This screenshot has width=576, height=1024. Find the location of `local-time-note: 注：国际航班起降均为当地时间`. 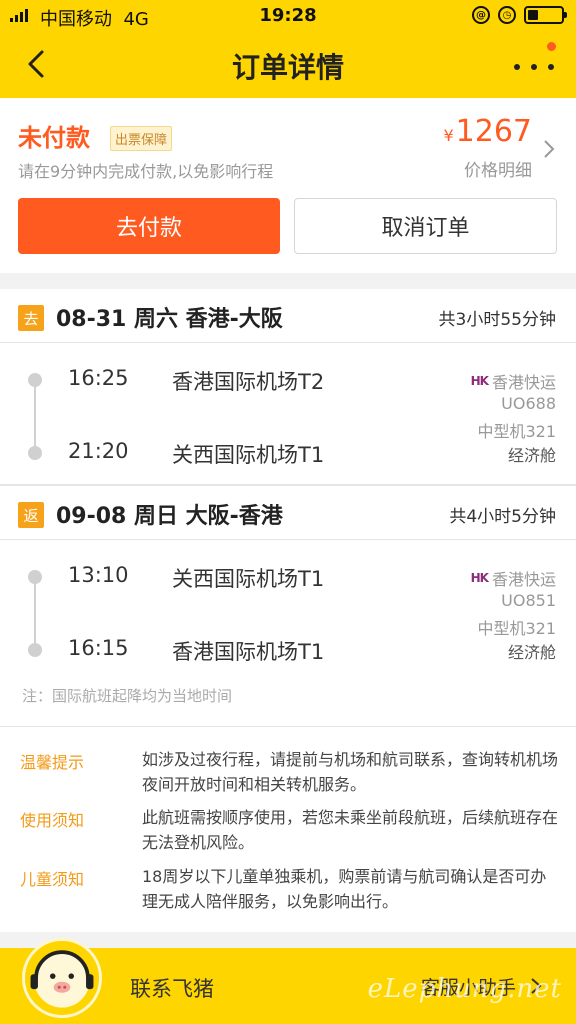

local-time-note: 注：国际航班起降均为当地时间 is located at coordinates (127, 696).